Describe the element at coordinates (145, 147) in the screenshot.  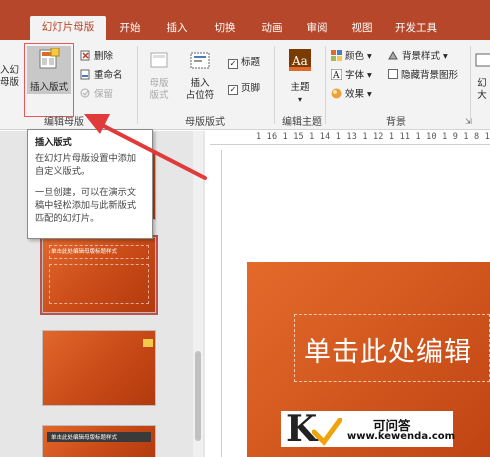
I see `annotation-arrow-icon` at that location.